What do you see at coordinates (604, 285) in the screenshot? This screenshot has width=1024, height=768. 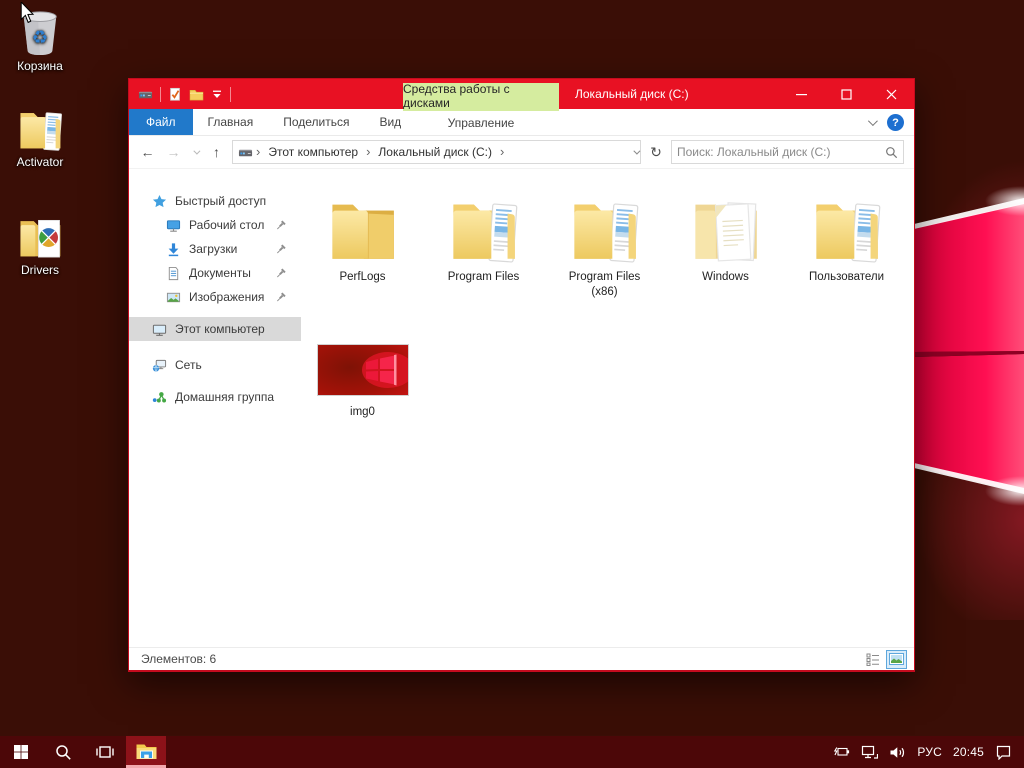 I see `file-label: Program Files (x86)` at bounding box center [604, 285].